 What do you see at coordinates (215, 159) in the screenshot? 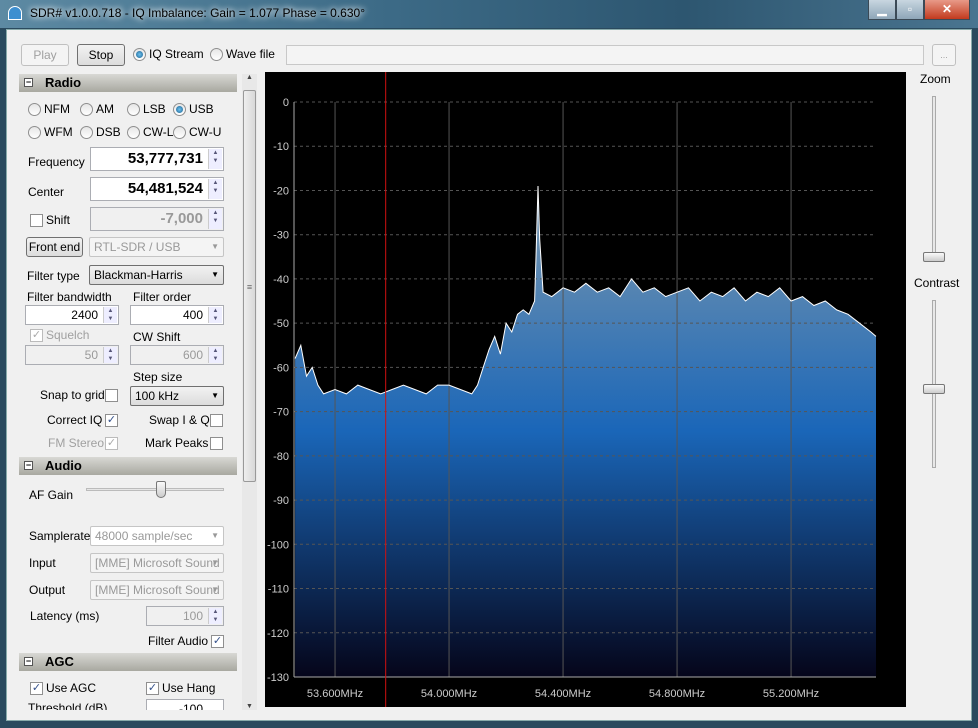
I see `frequency-spinner: ▲ ▼` at bounding box center [215, 159].